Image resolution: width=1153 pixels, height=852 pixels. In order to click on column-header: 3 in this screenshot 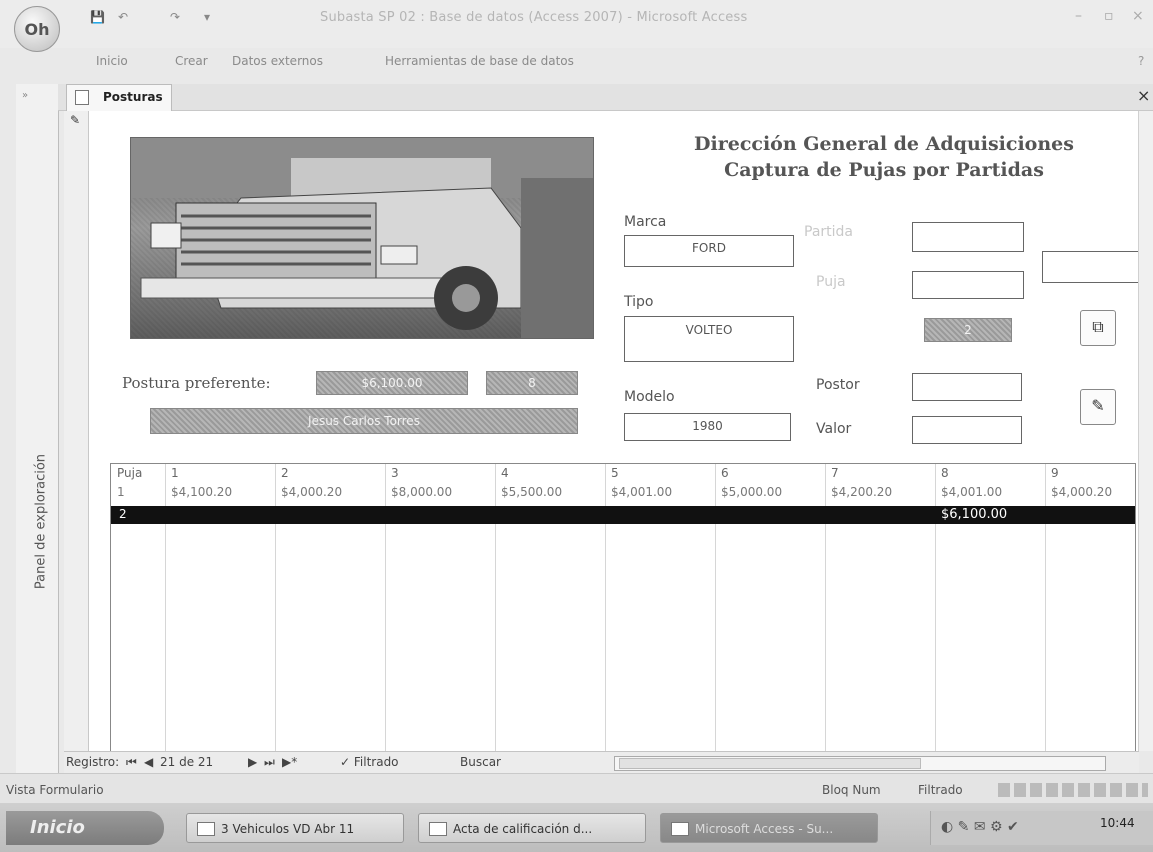, I will do `click(395, 473)`.